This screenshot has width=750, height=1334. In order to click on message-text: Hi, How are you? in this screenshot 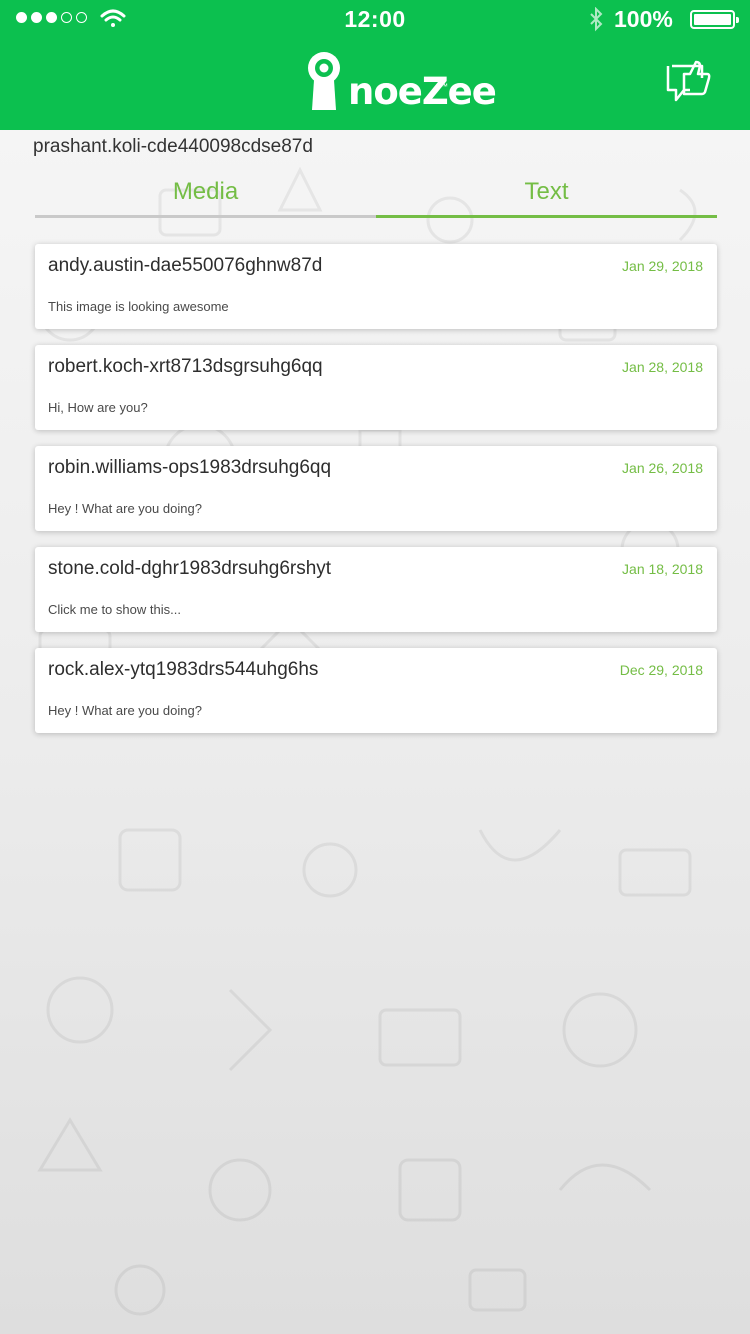, I will do `click(98, 407)`.